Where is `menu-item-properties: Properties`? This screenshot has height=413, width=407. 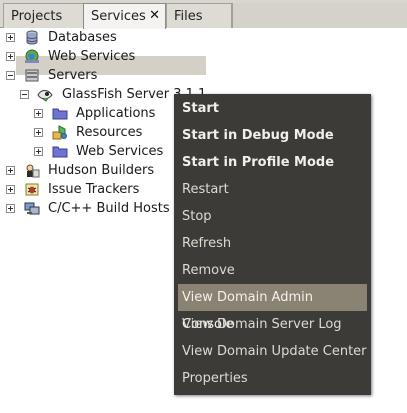 menu-item-properties: Properties is located at coordinates (272, 378).